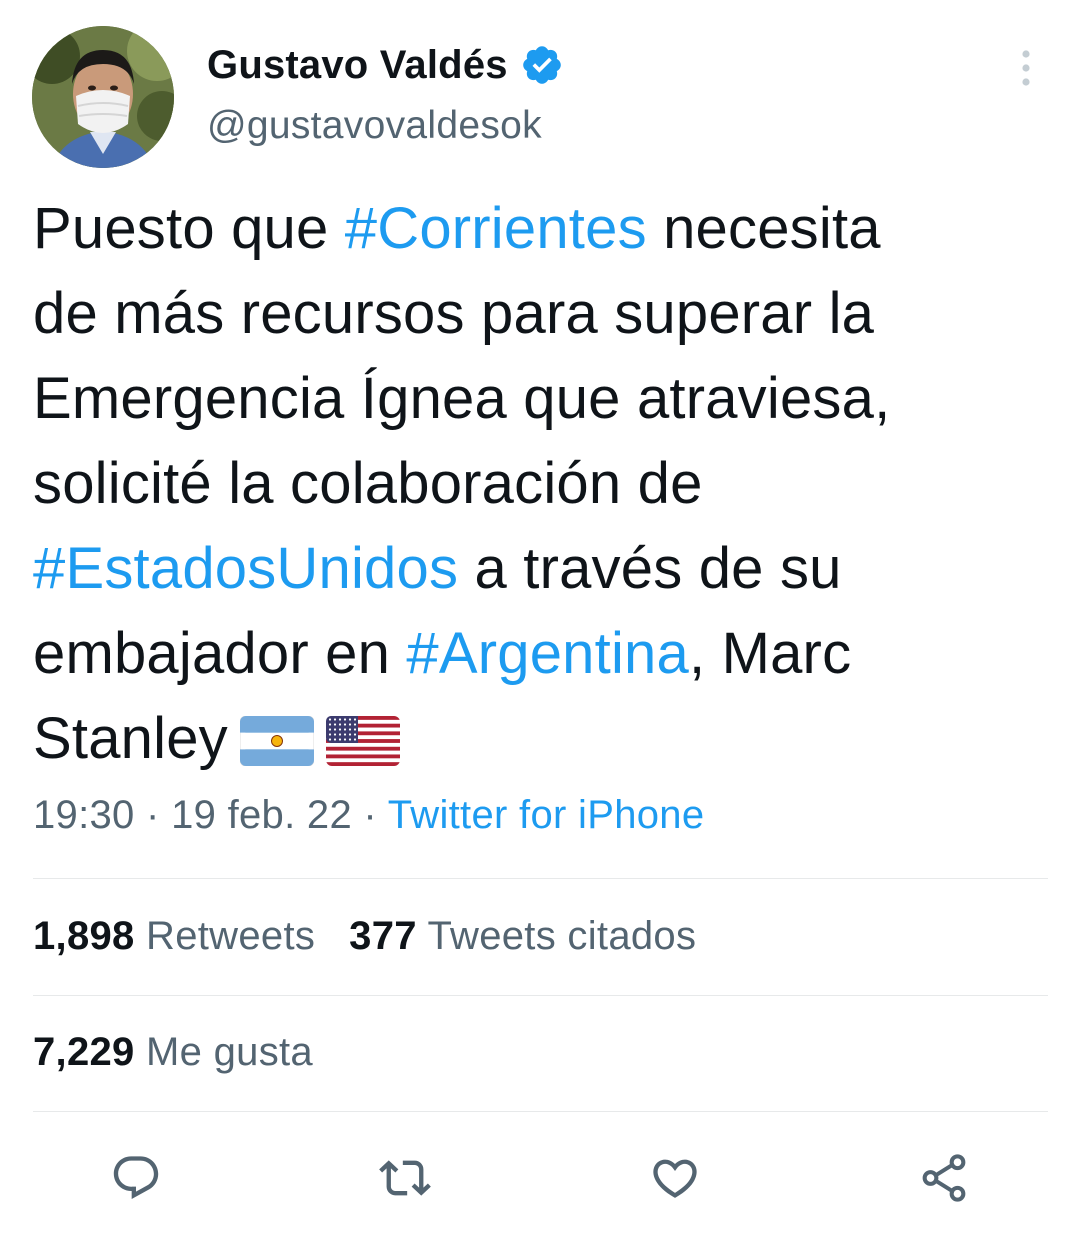 Image resolution: width=1080 pixels, height=1236 pixels. Describe the element at coordinates (362, 741) in the screenshot. I see `usa-flag-icon` at that location.